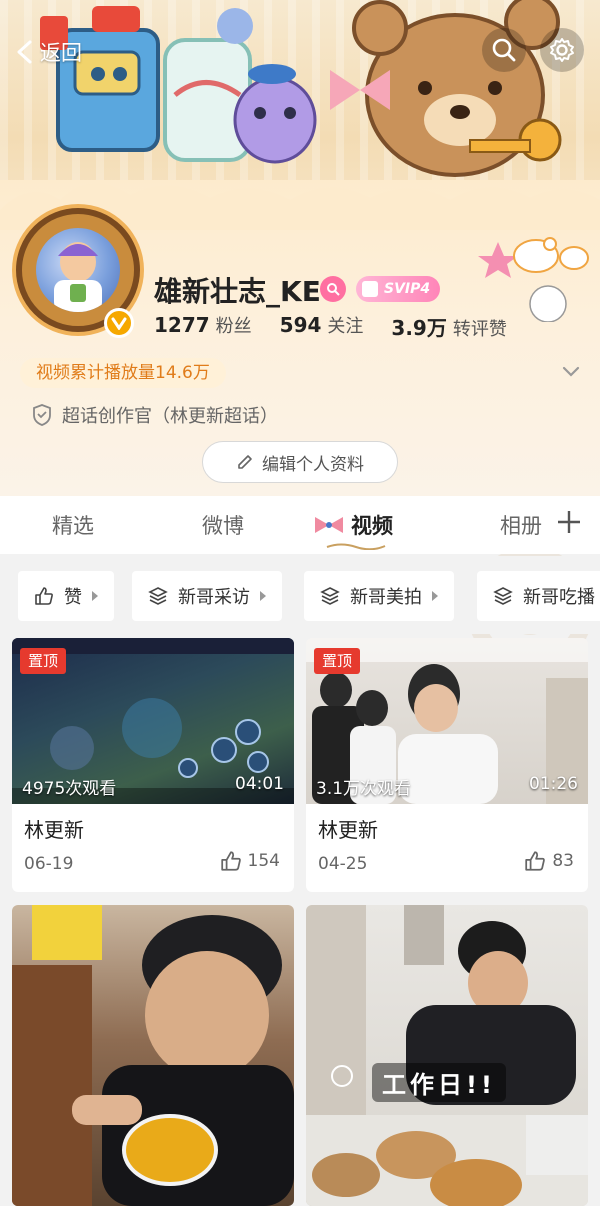 The image size is (600, 1206). Describe the element at coordinates (571, 371) in the screenshot. I see `chevron-down-icon` at that location.